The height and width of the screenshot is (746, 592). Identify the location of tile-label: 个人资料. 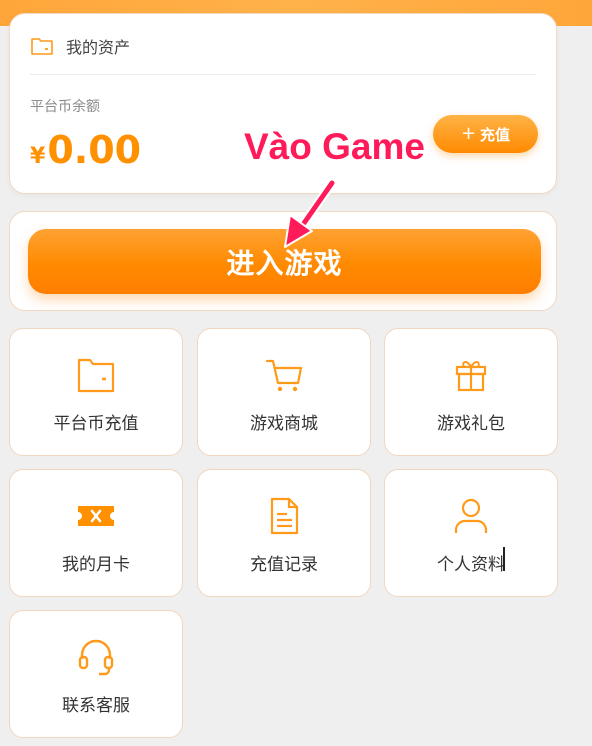
(471, 565).